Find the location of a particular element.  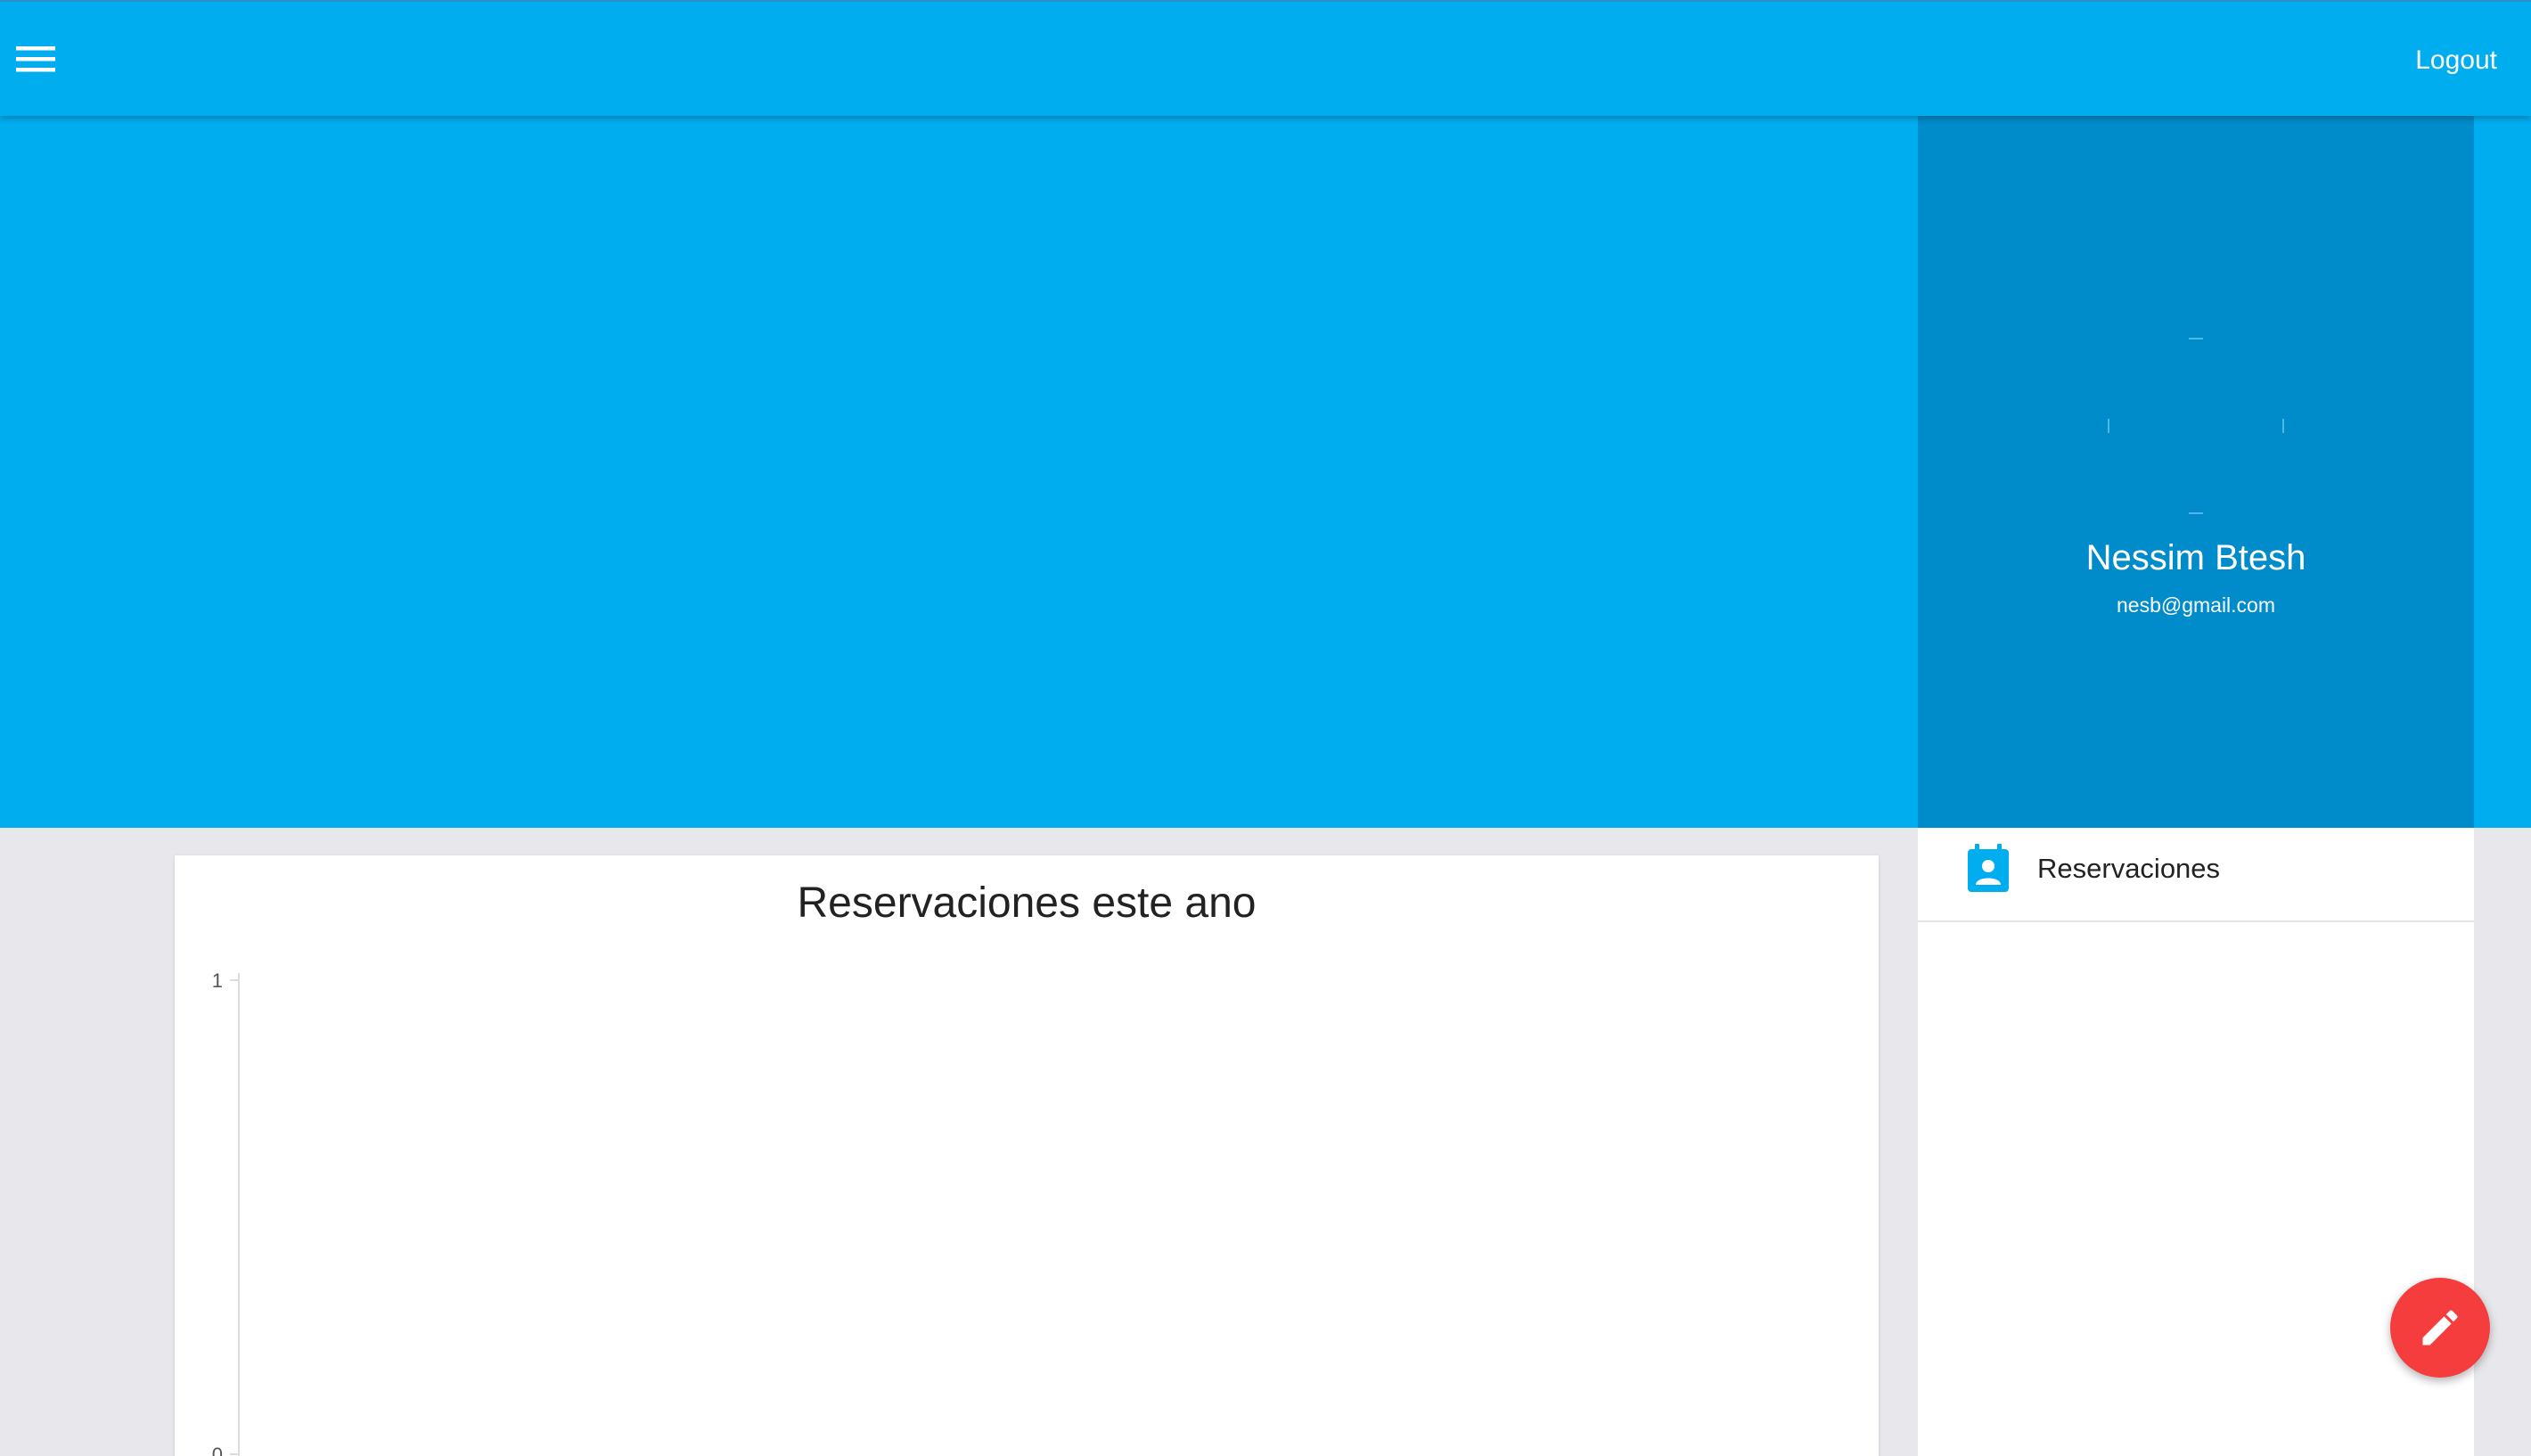

profile-email: nesb@gmail.com is located at coordinates (2196, 605).